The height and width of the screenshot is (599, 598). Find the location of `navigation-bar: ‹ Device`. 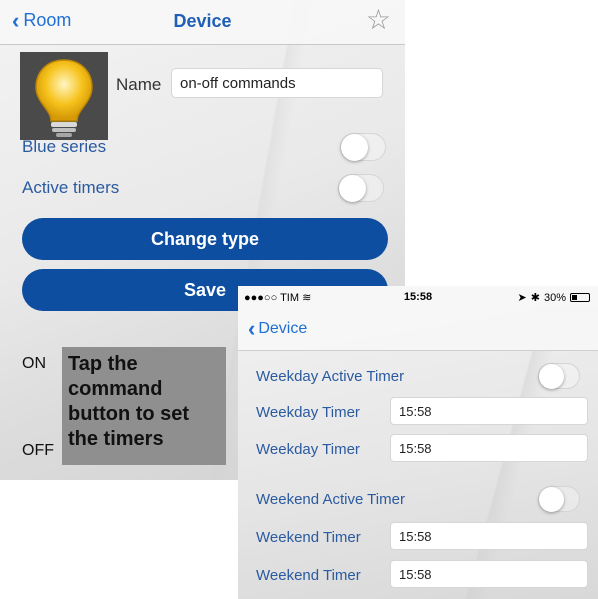

navigation-bar: ‹ Device is located at coordinates (418, 329).